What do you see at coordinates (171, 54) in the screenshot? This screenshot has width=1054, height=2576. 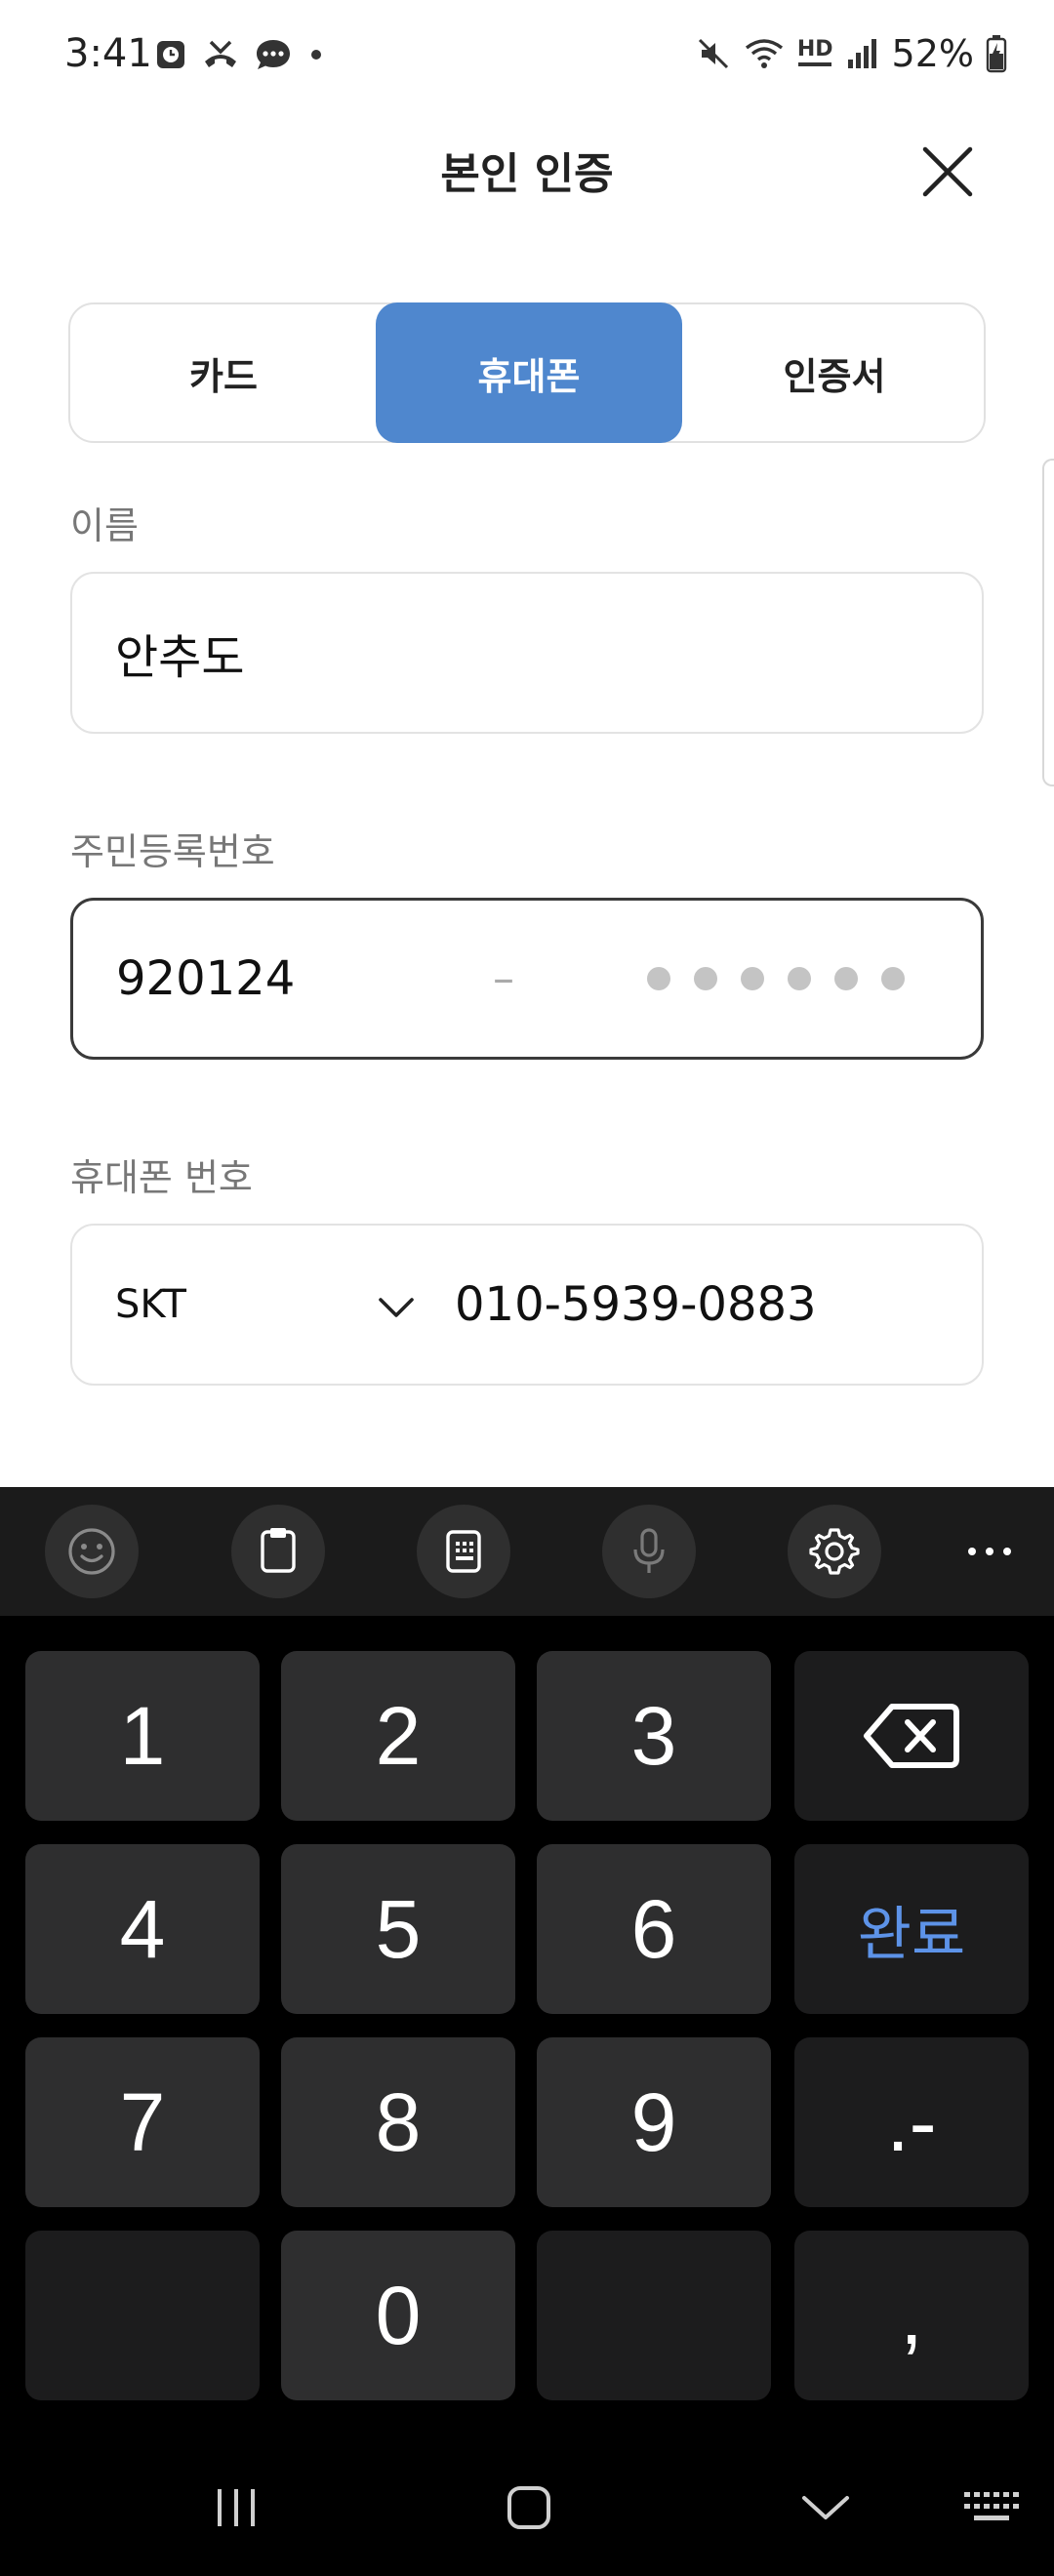 I see `clock-app-icon` at bounding box center [171, 54].